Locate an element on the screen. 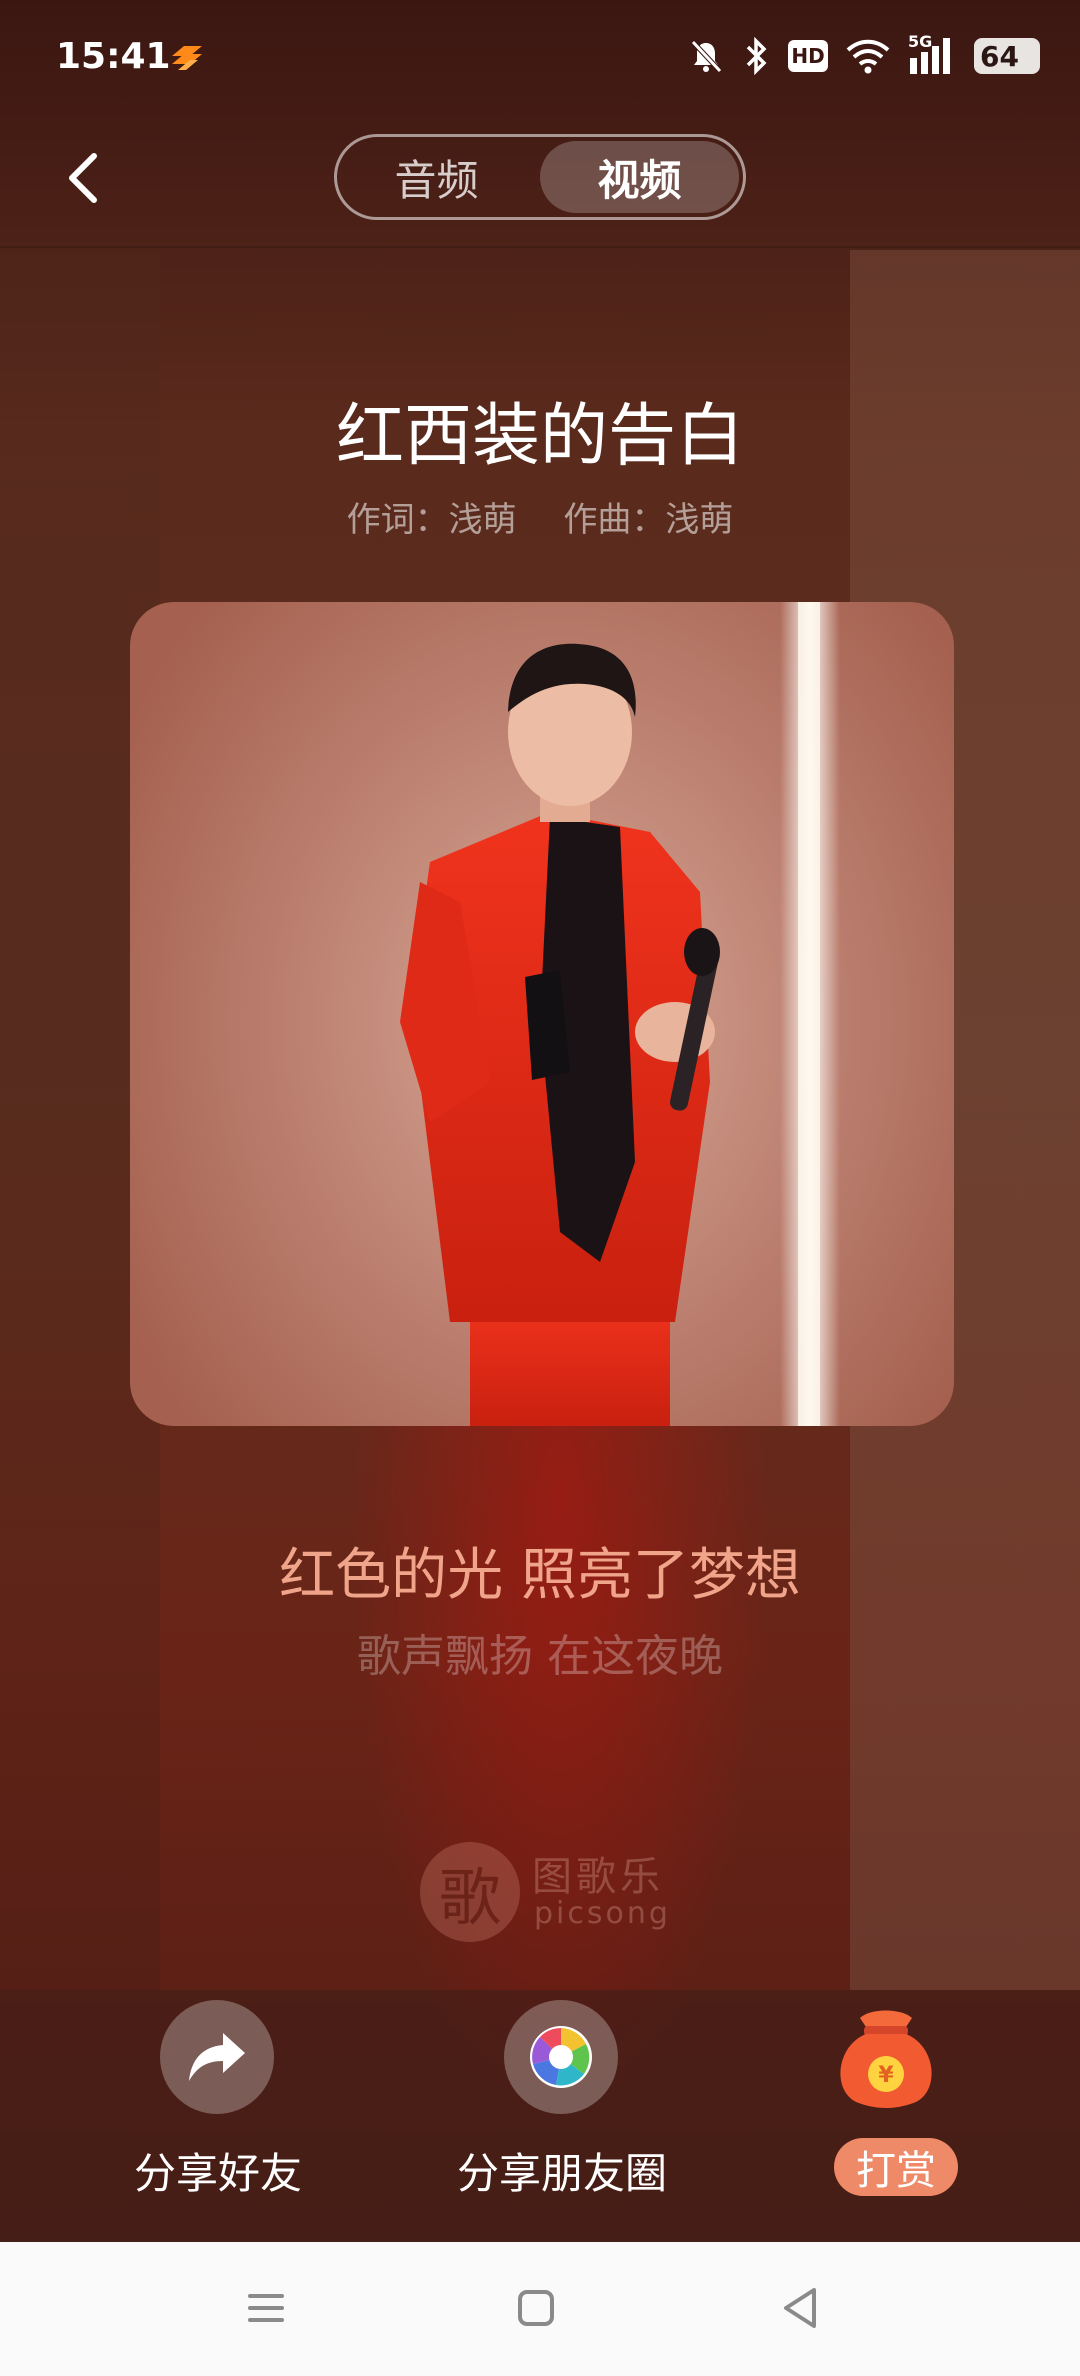  share-moments-label: 分享朋友圈 is located at coordinates (561, 2173).